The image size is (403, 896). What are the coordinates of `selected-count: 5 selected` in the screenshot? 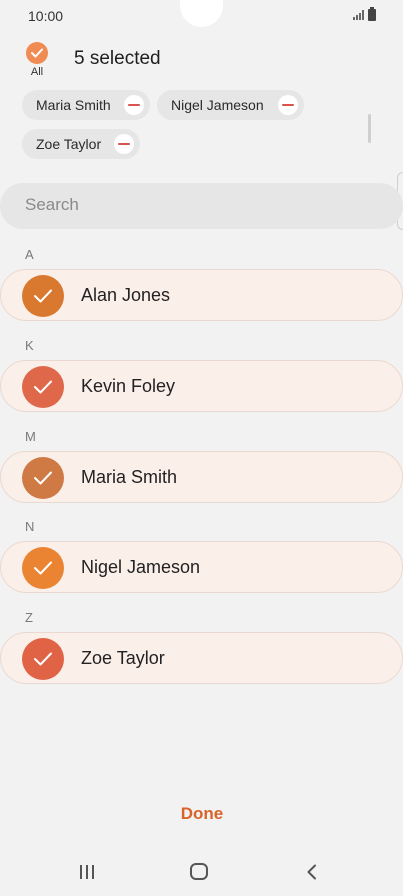 It's located at (117, 58).